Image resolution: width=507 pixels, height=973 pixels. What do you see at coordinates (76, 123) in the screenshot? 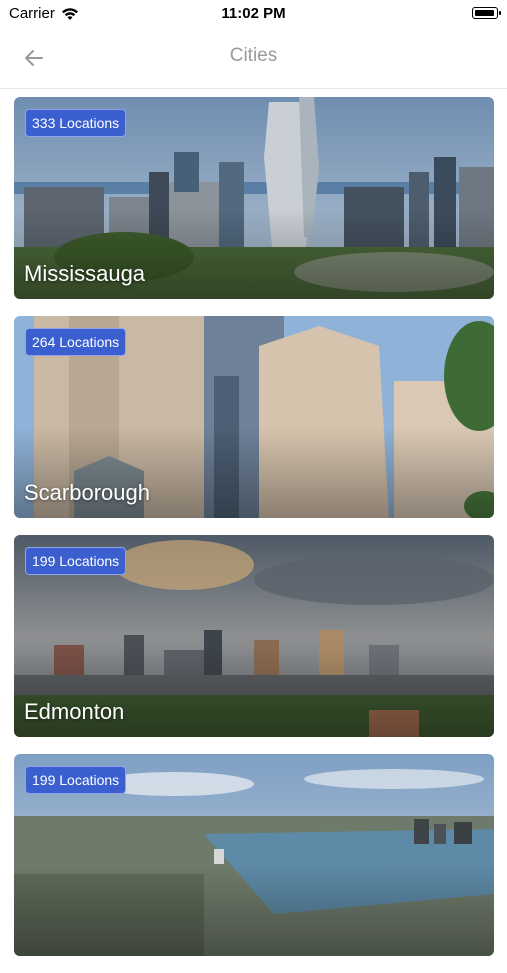
I see `locations-badge: 333 Locations` at bounding box center [76, 123].